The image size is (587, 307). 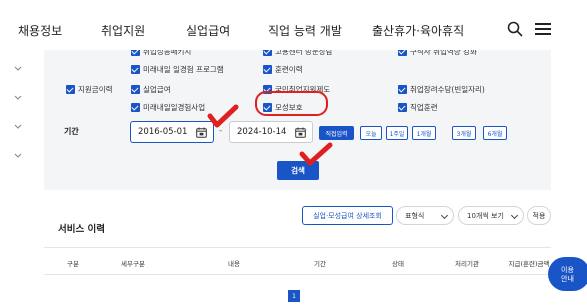 I want to click on period-label: 기간, so click(x=71, y=131).